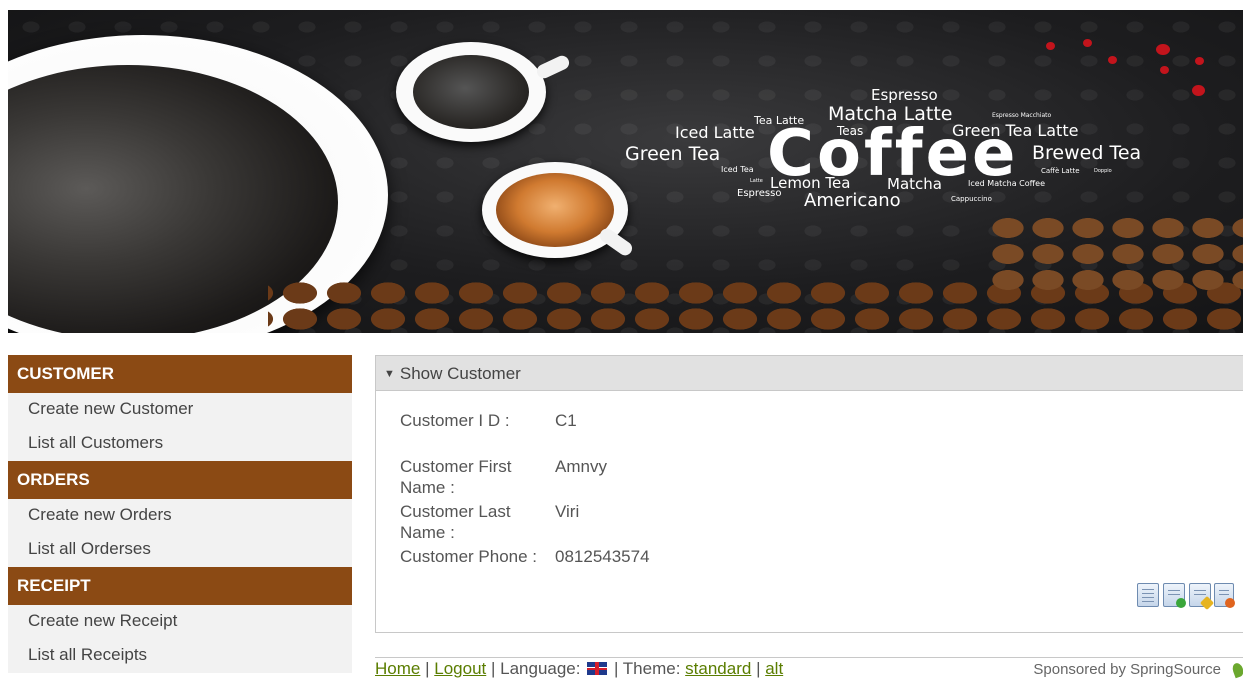  I want to click on menu-item-list-customers: List all Customers, so click(180, 444).